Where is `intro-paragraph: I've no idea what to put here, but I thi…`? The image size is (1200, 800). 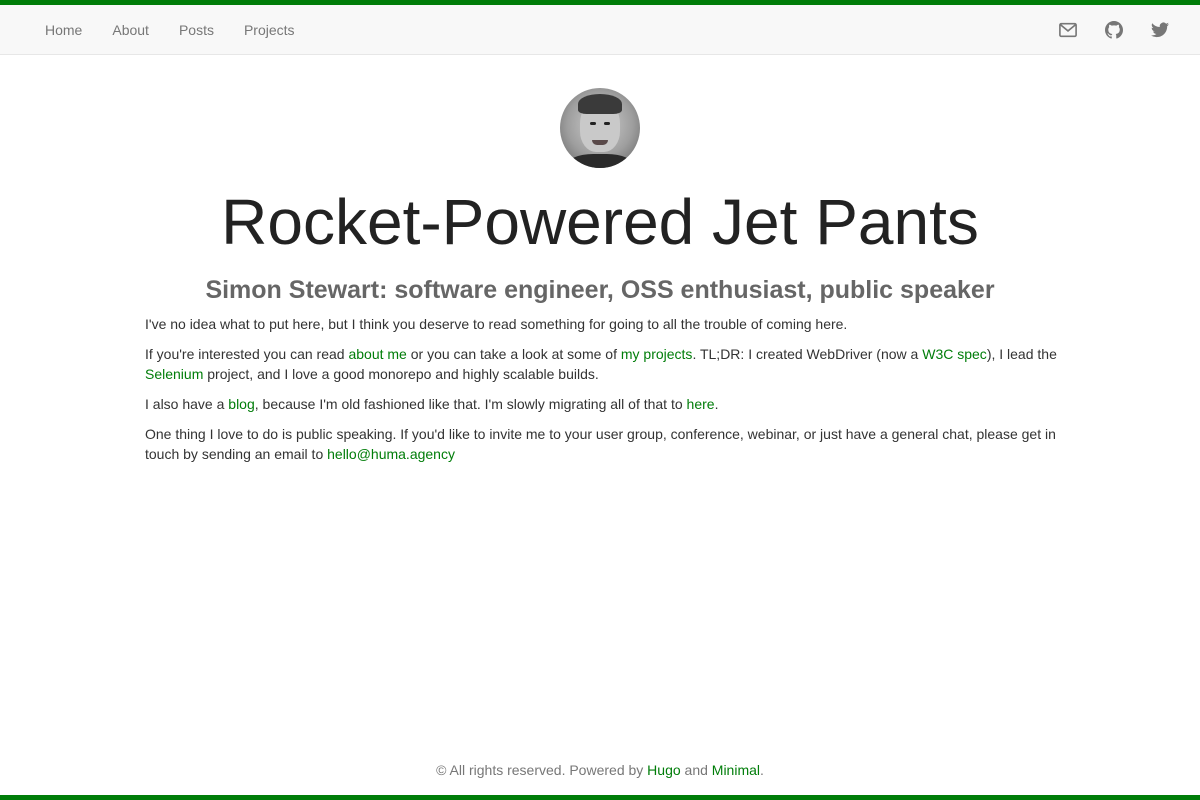 intro-paragraph: I've no idea what to put here, but I thi… is located at coordinates (496, 324).